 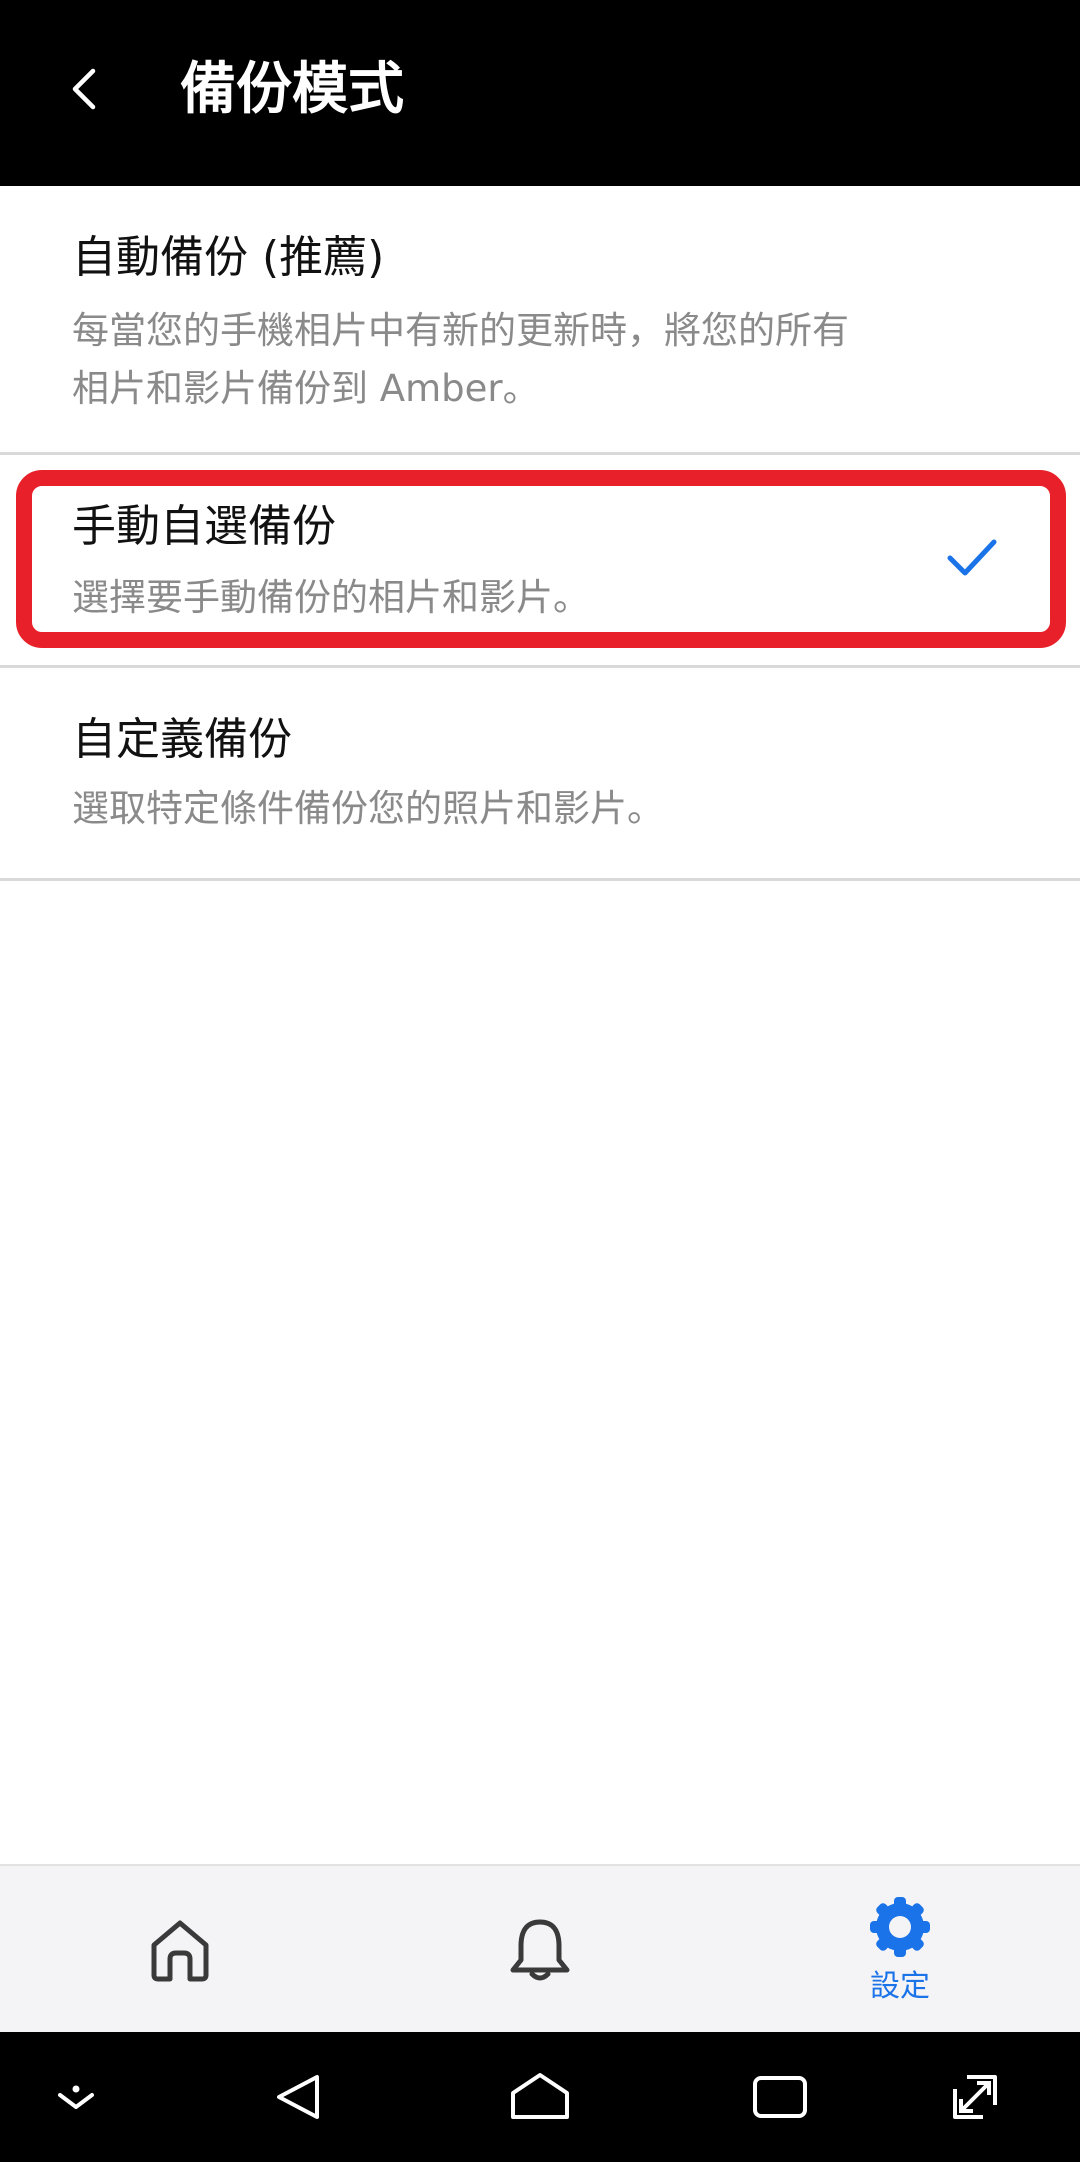 I want to click on resize-button, so click(x=975, y=2097).